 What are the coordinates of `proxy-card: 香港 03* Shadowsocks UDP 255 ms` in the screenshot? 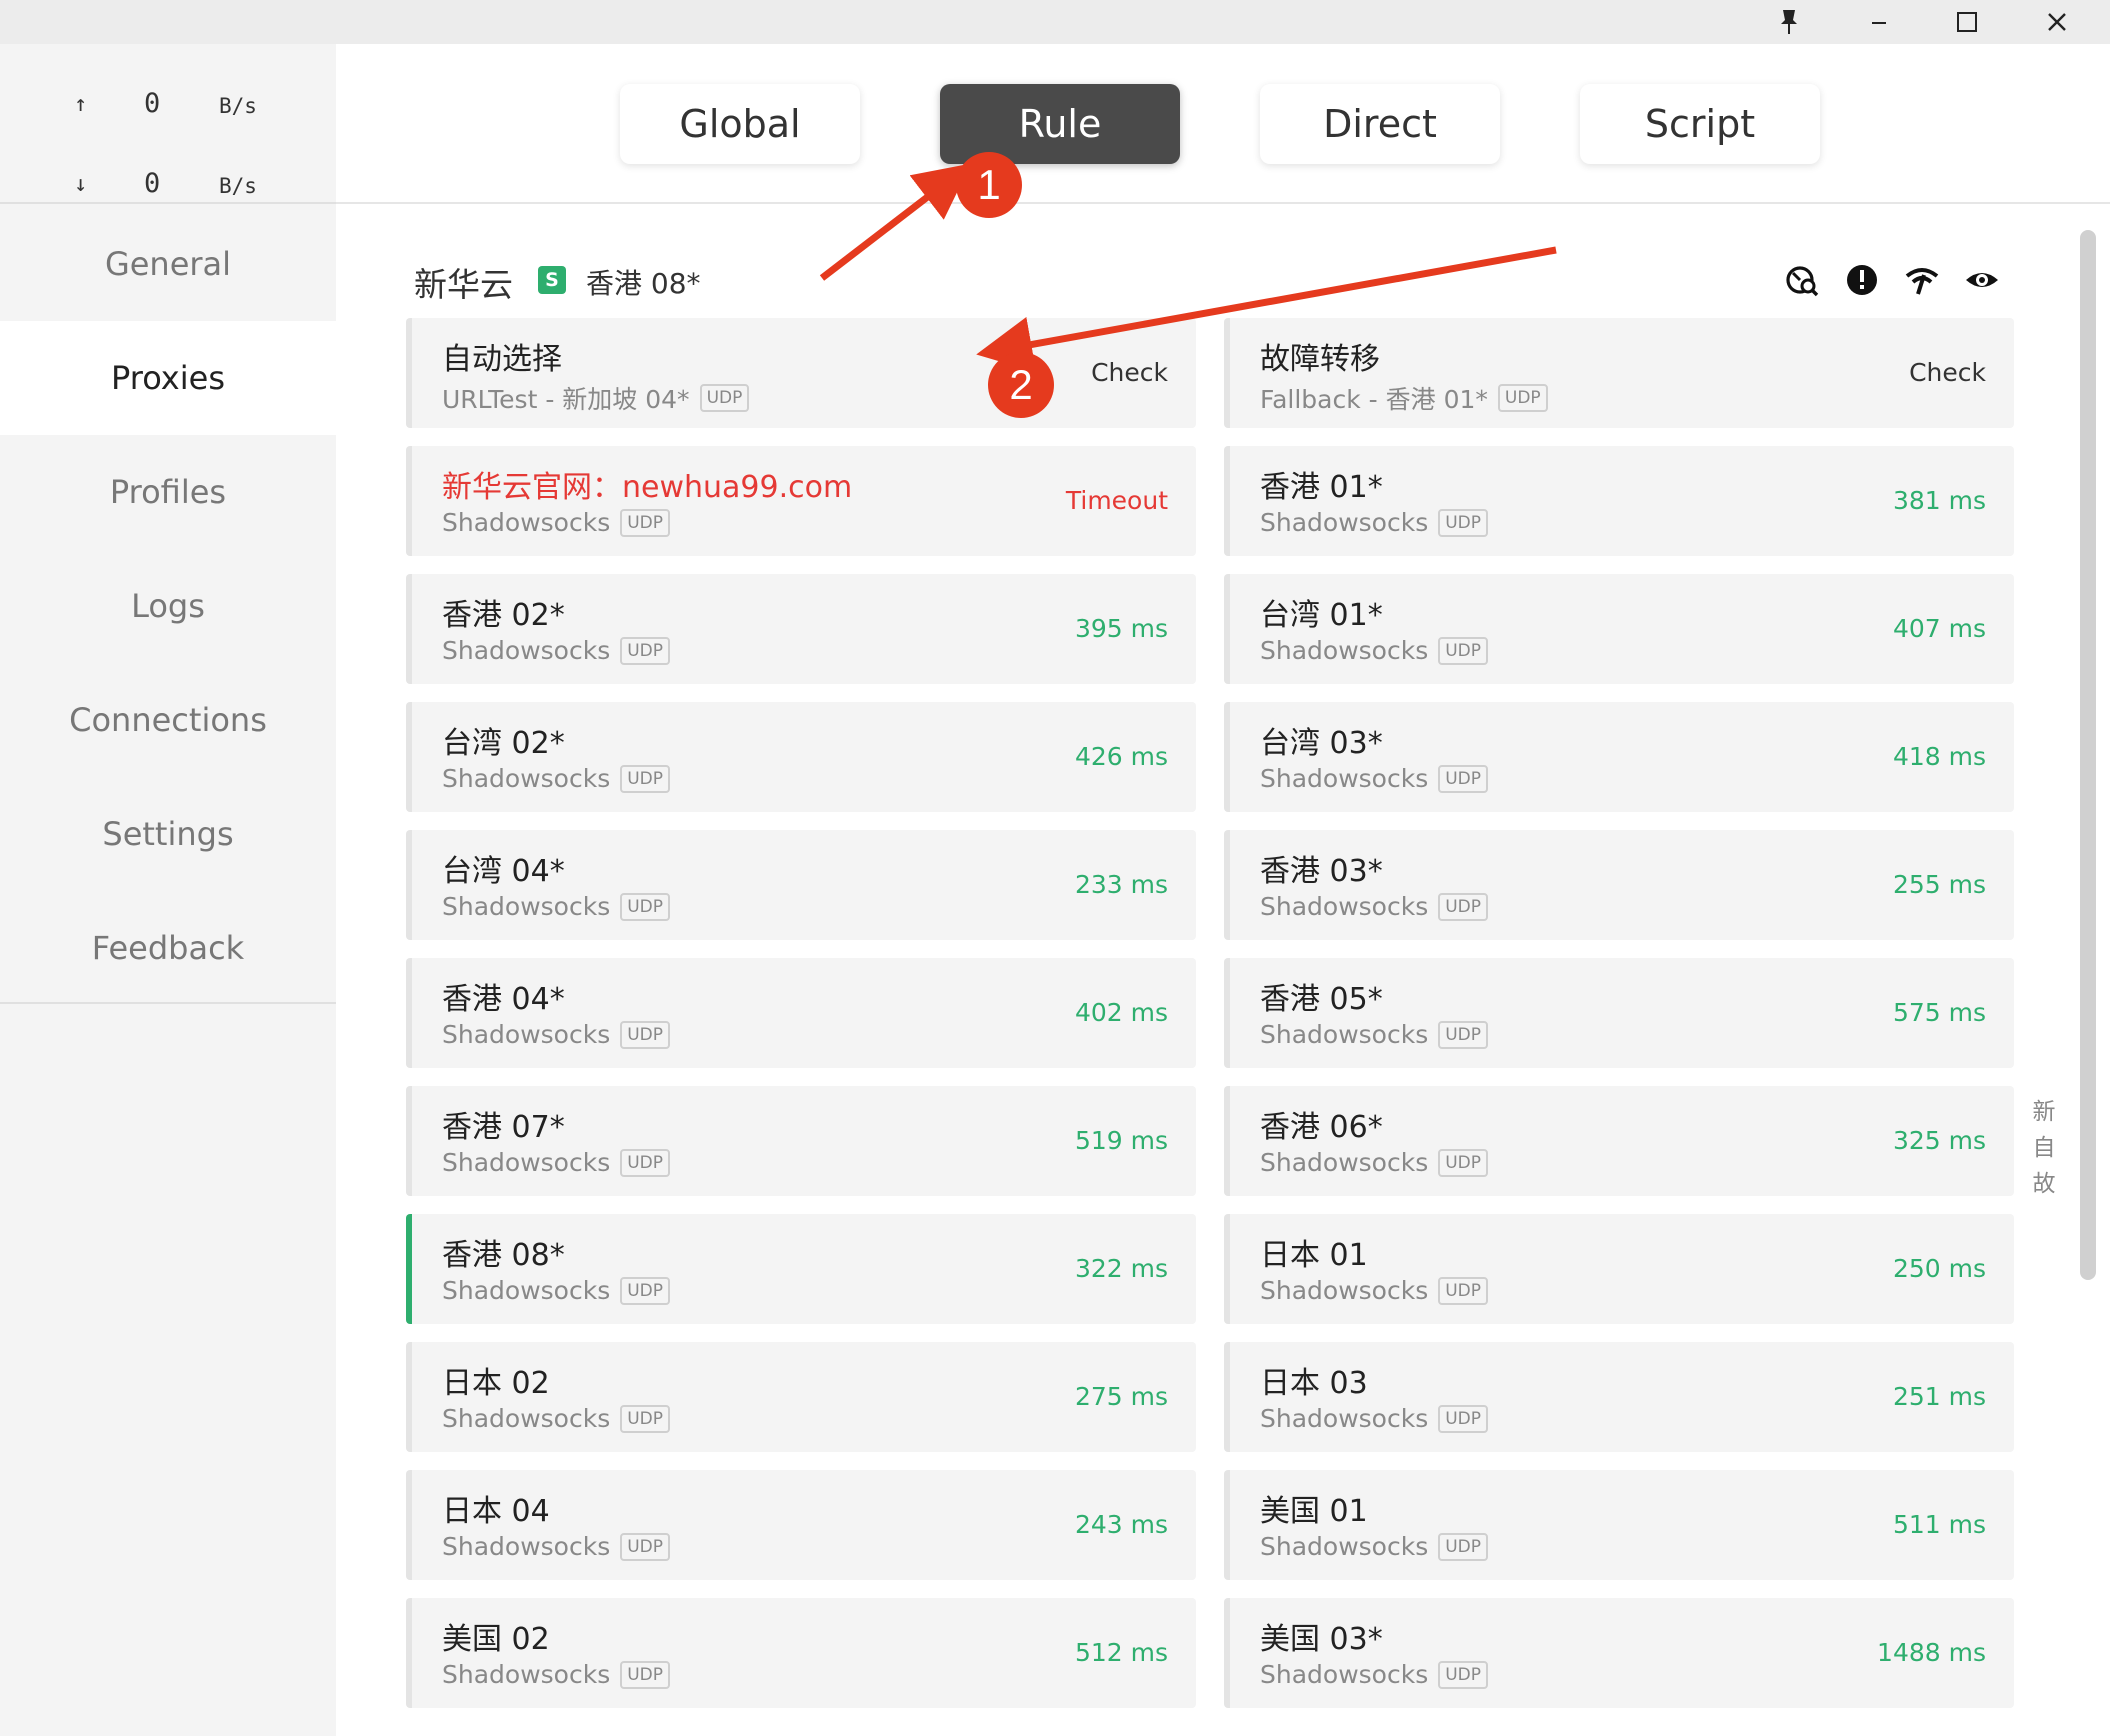 It's located at (1619, 885).